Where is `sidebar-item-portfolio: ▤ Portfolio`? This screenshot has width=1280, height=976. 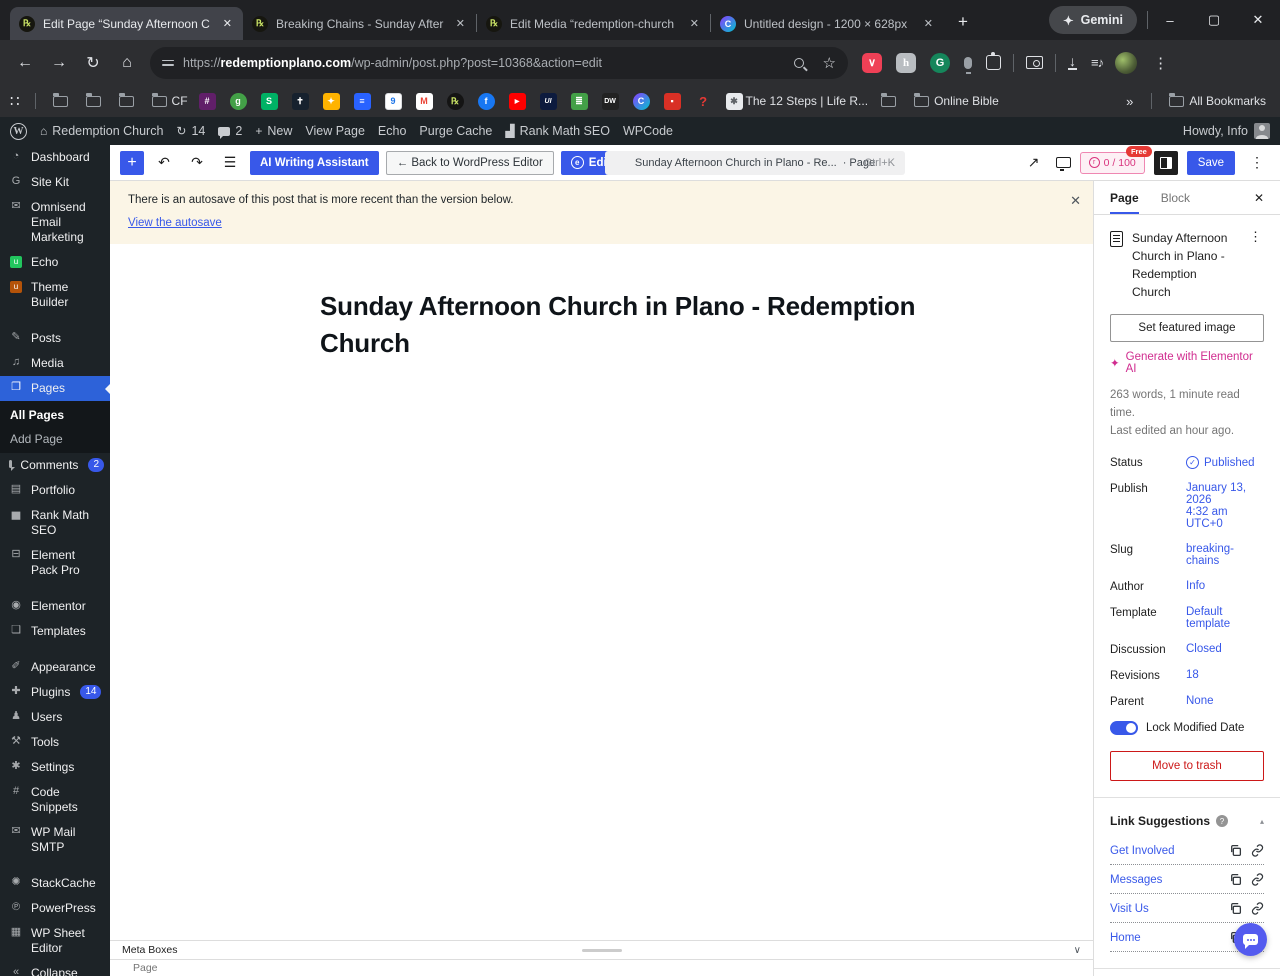 sidebar-item-portfolio: ▤ Portfolio is located at coordinates (55, 490).